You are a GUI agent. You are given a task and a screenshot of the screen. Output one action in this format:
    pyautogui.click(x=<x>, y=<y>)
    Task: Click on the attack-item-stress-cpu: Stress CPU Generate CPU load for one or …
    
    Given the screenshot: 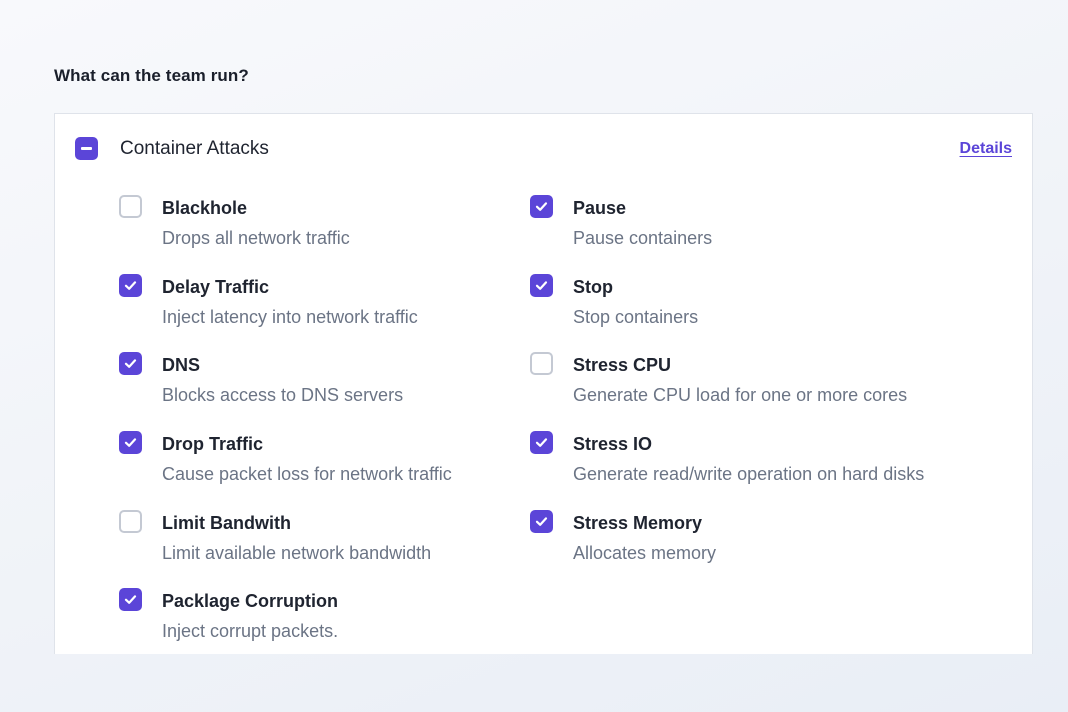 What is the action you would take?
    pyautogui.click(x=750, y=387)
    